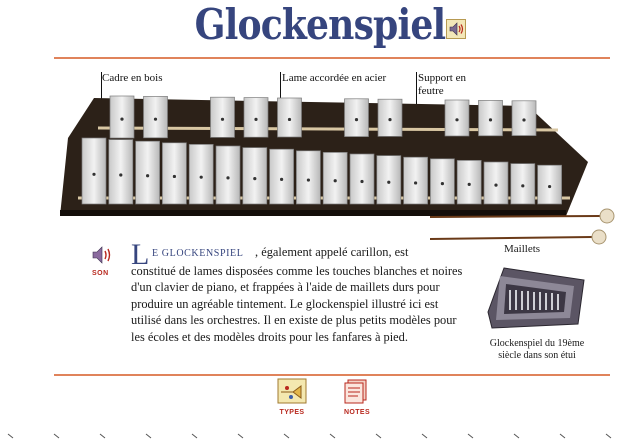 The image size is (640, 440). What do you see at coordinates (309, 436) in the screenshot?
I see `bottom-tick-ruler` at bounding box center [309, 436].